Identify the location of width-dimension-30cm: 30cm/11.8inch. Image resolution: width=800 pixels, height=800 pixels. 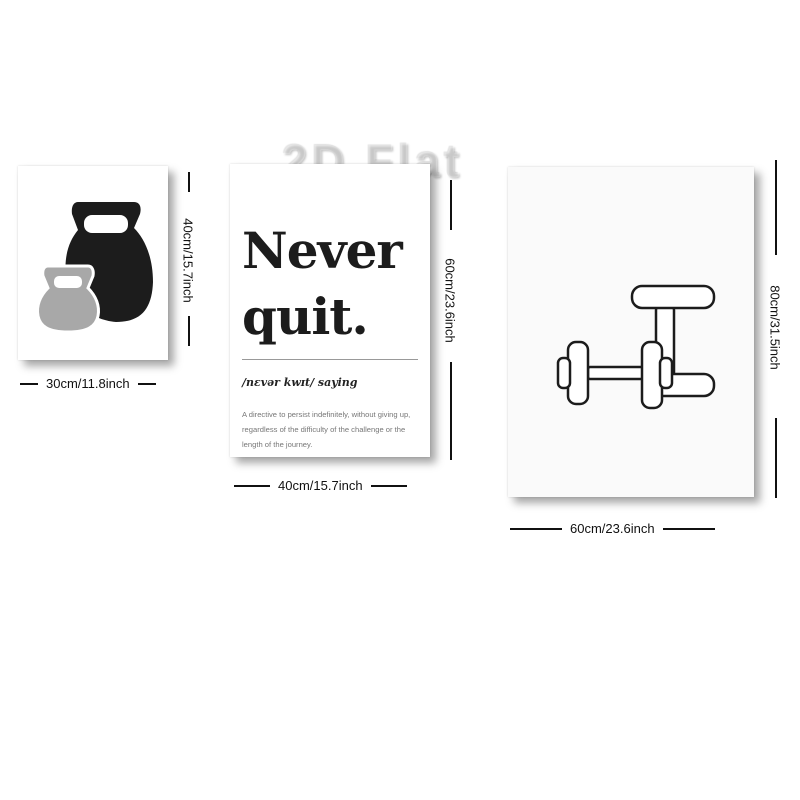
(88, 383).